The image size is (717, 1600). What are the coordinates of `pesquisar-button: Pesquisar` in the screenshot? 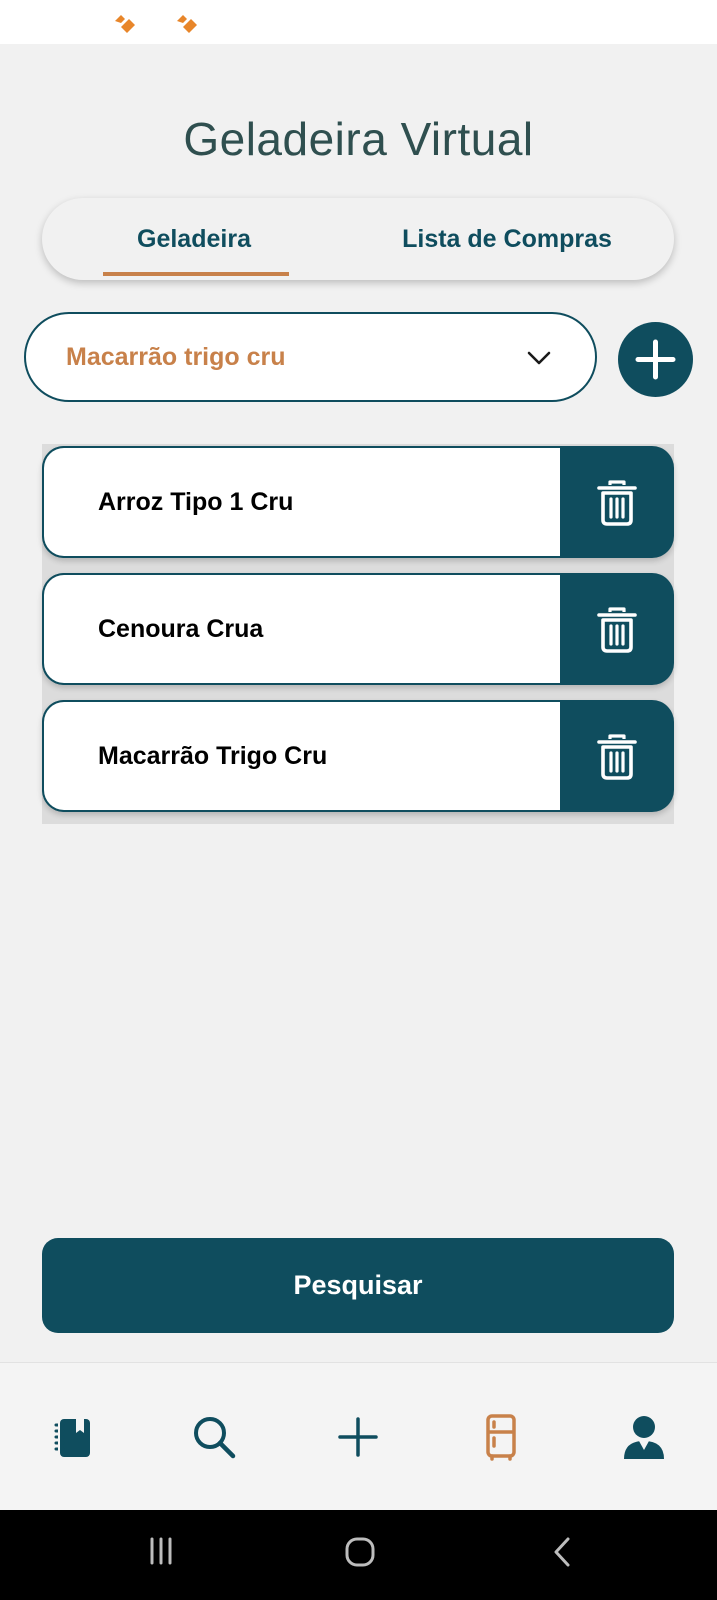 It's located at (358, 1285).